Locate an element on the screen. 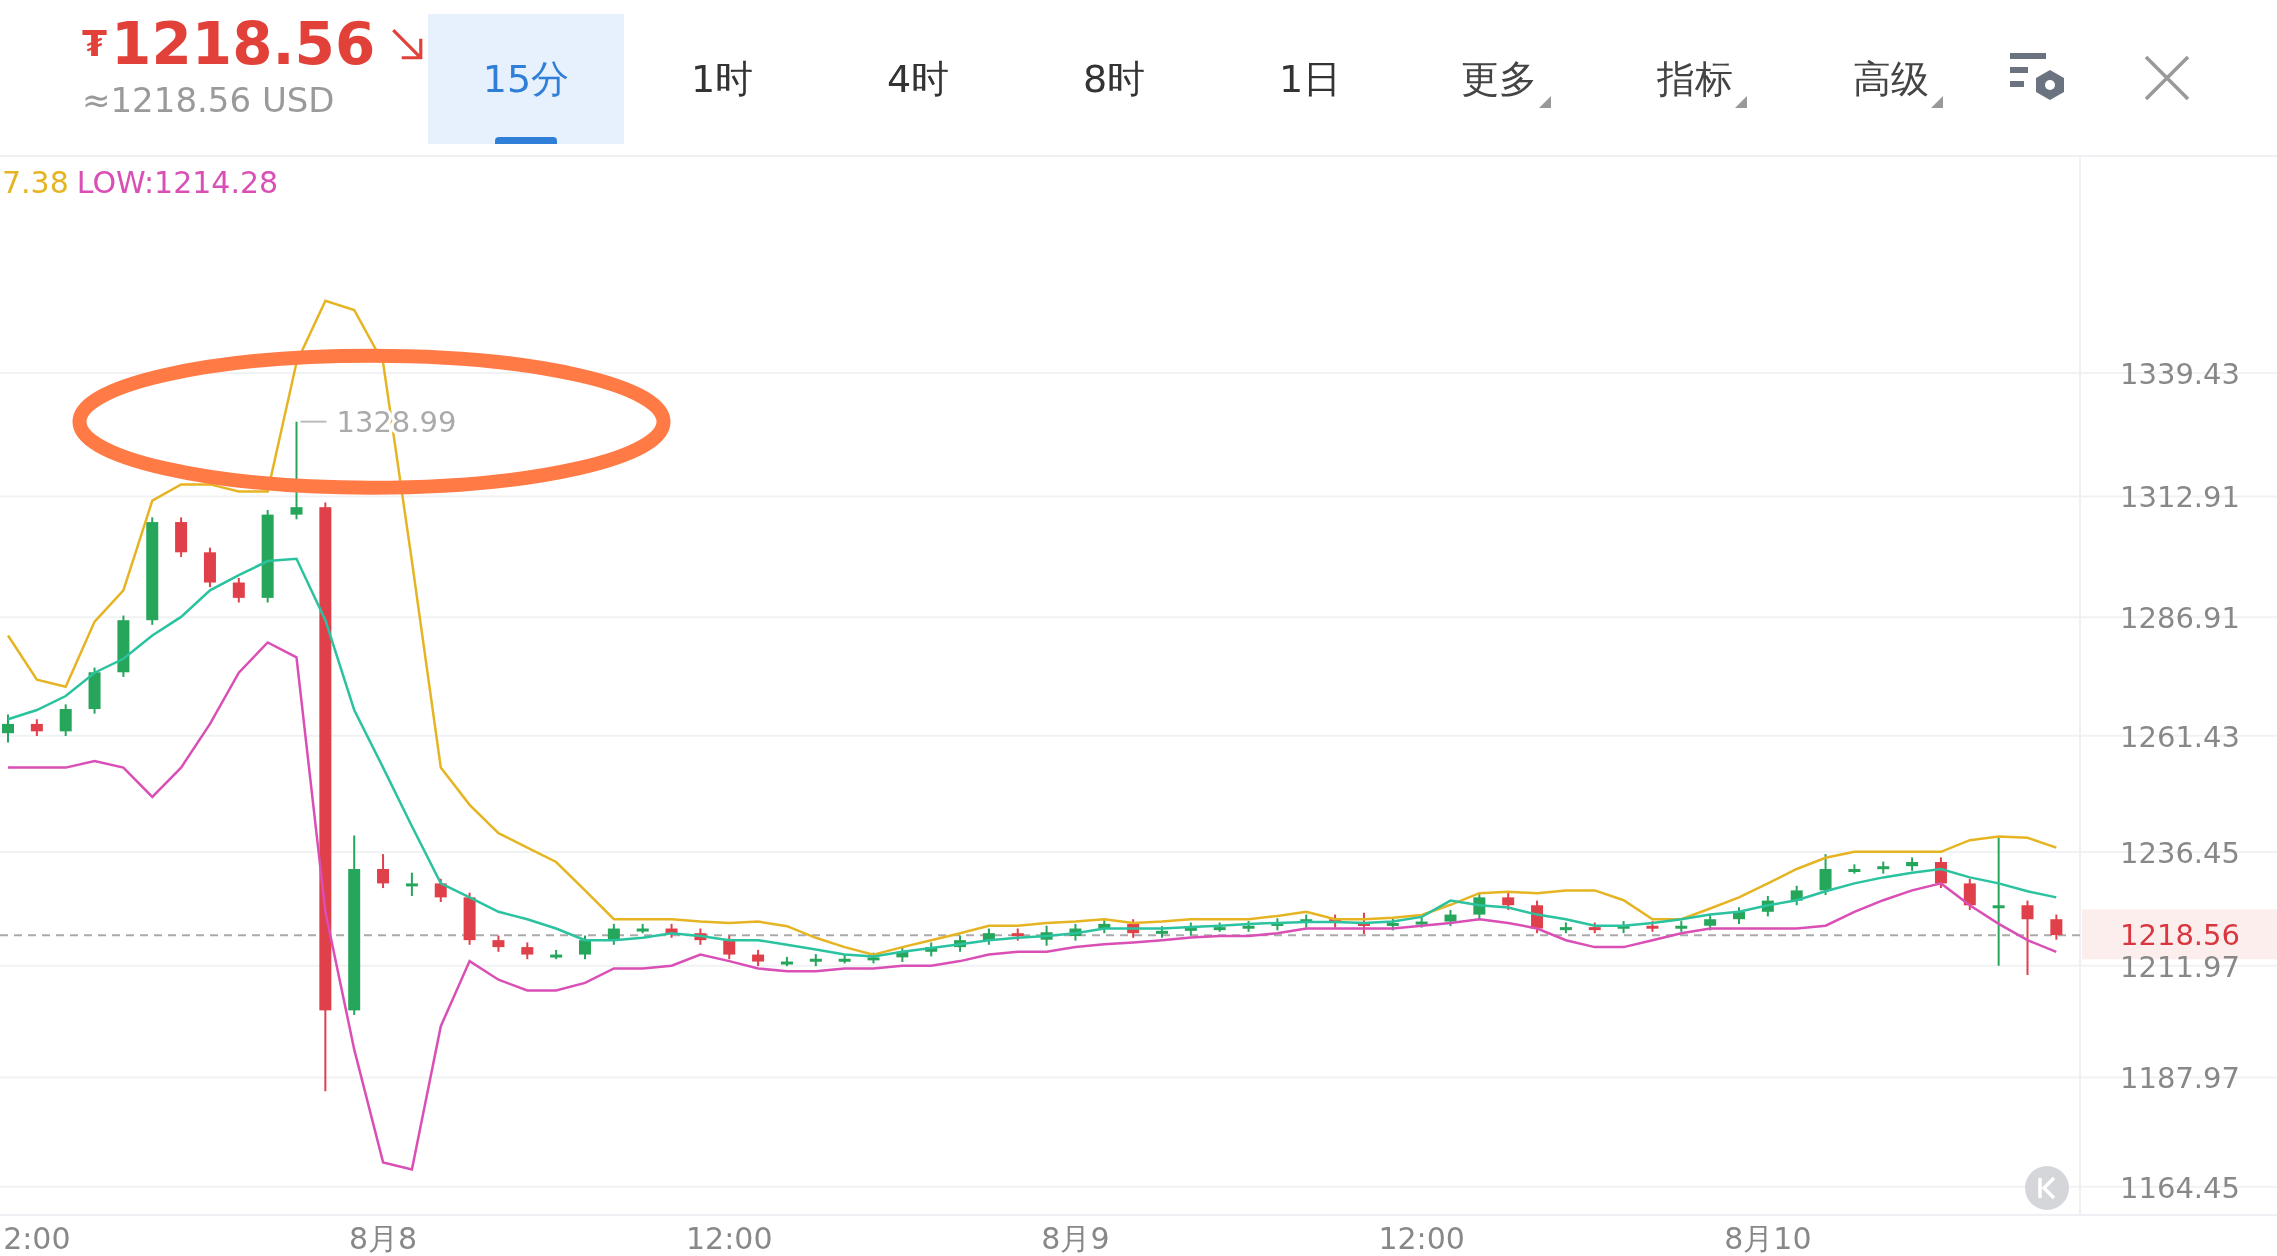 The width and height of the screenshot is (2277, 1256). currency-symbol: ₮ is located at coordinates (95, 44).